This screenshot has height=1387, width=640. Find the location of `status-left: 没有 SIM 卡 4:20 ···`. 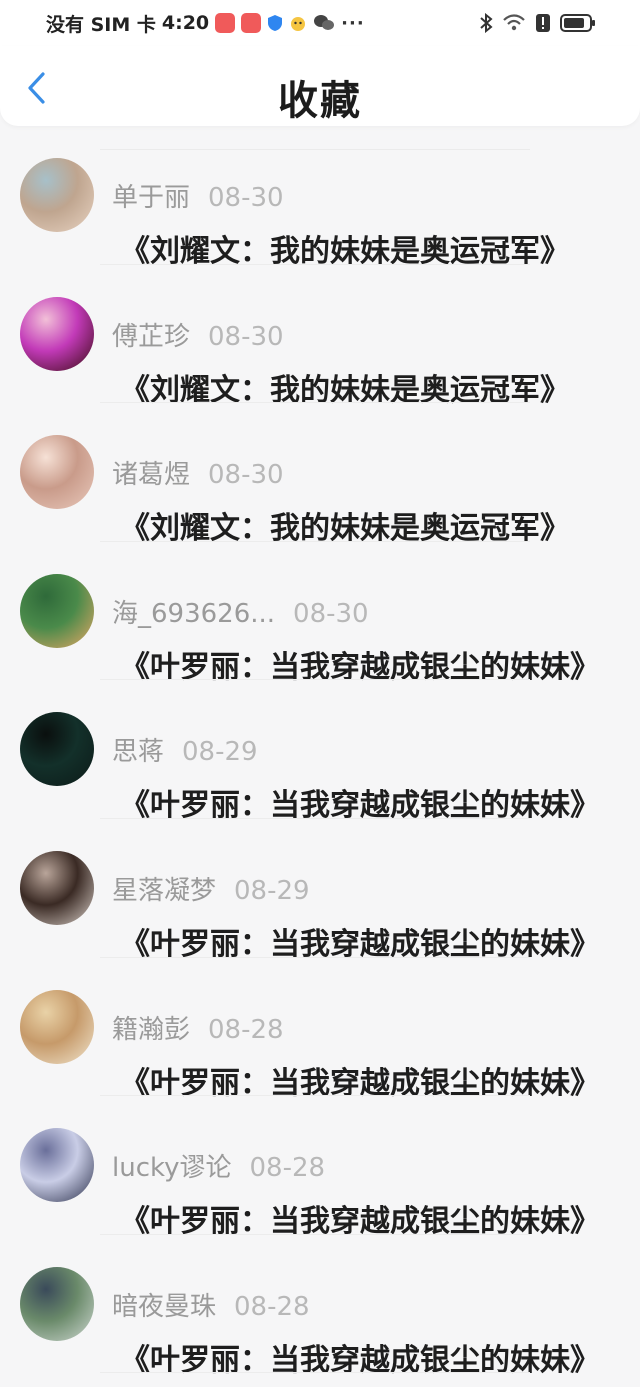

status-left: 没有 SIM 卡 4:20 ··· is located at coordinates (205, 23).